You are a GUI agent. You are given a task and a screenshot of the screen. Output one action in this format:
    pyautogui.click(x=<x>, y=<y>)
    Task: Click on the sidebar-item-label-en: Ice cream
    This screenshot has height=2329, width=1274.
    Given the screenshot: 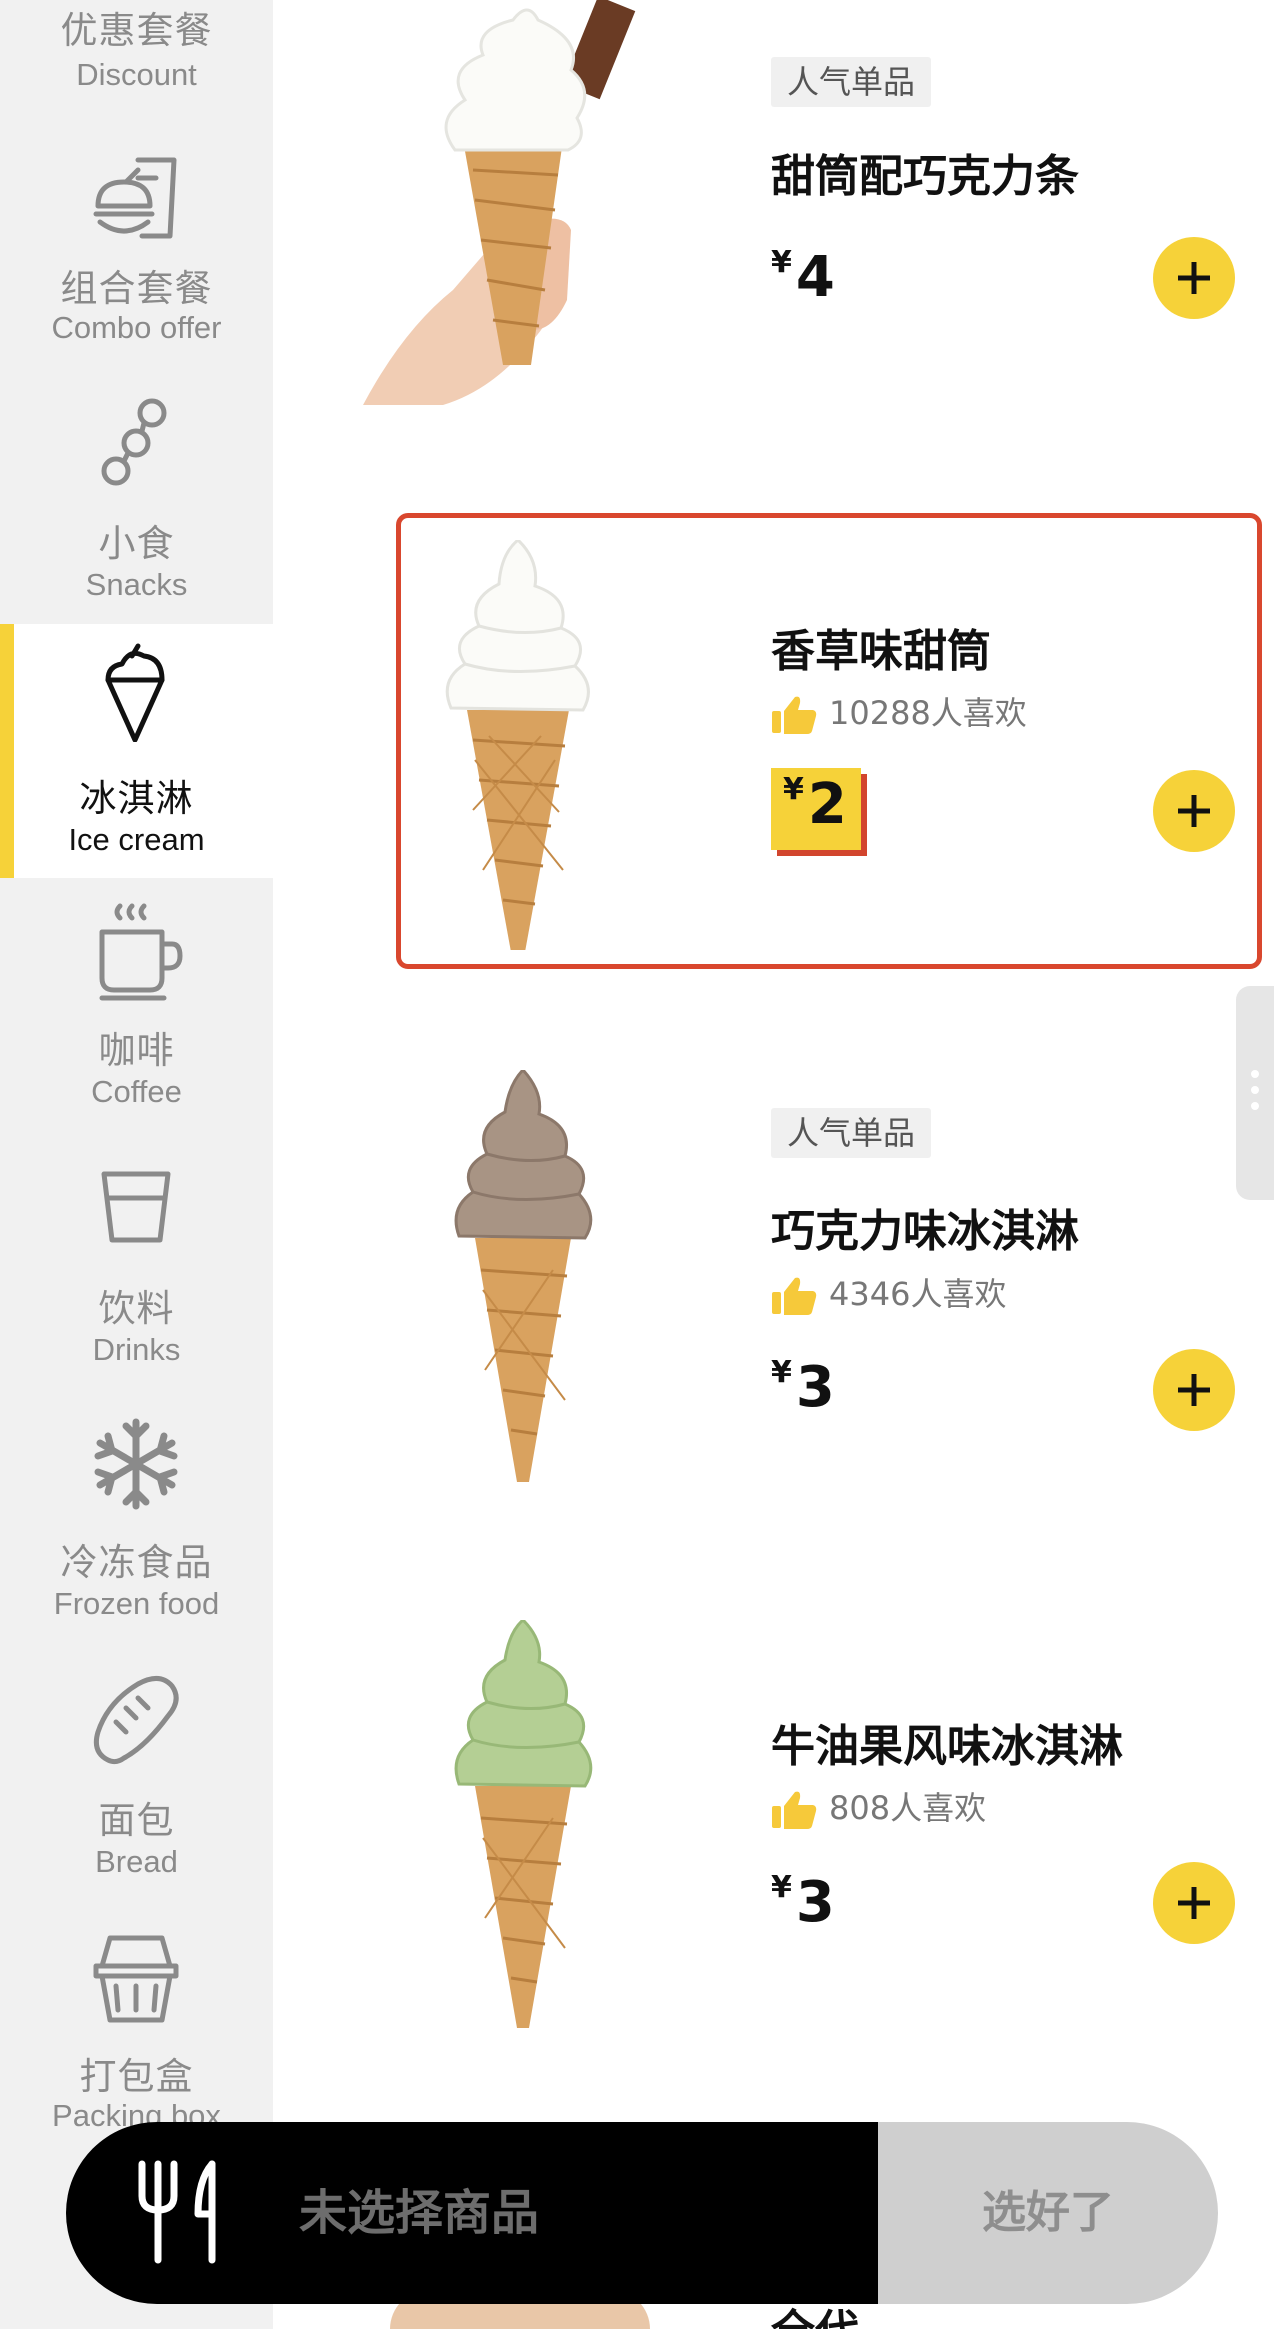 What is the action you would take?
    pyautogui.click(x=136, y=839)
    